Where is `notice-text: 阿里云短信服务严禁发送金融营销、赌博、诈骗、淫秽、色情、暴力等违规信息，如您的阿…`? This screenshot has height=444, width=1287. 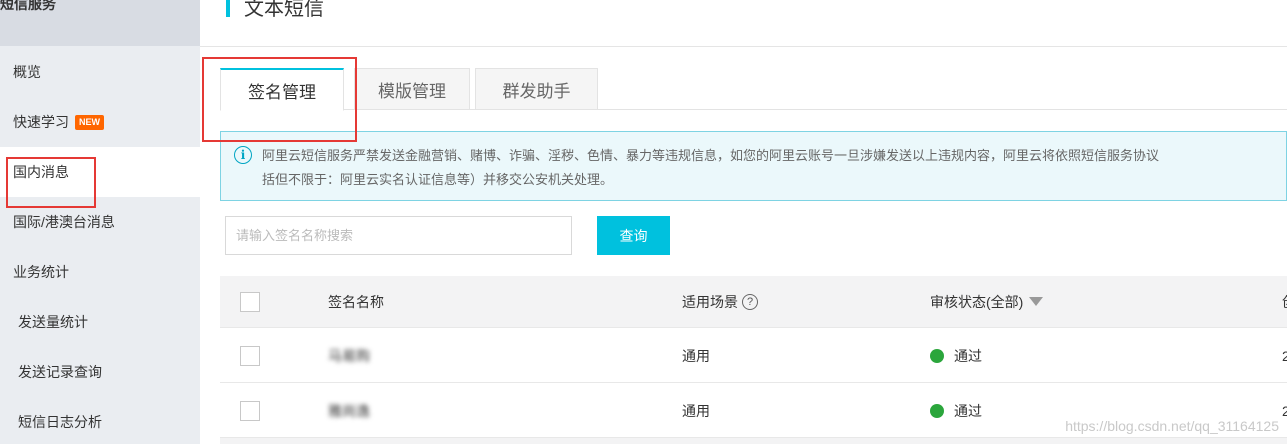 notice-text: 阿里云短信服务严禁发送金融营销、赌博、诈骗、淫秽、色情、暴力等违规信息，如您的阿… is located at coordinates (774, 168).